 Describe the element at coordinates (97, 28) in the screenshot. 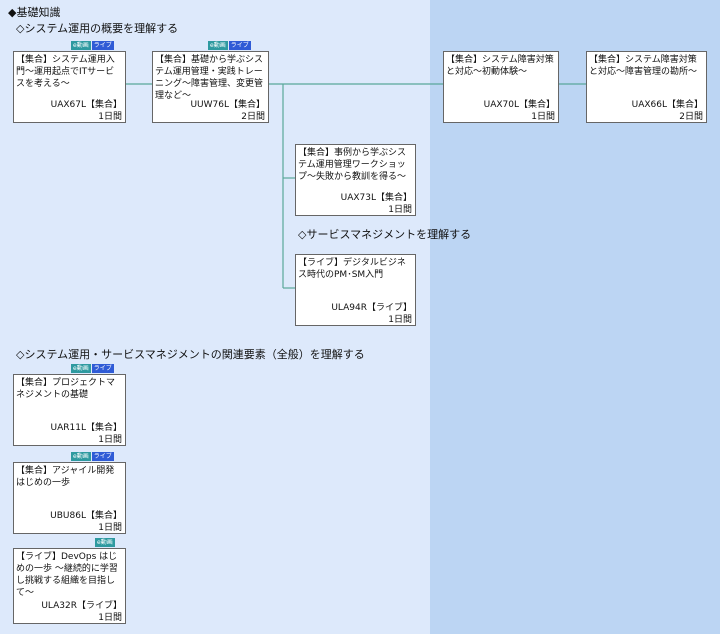

I see `heading-overview: ◇システム運用の概要を理解する` at that location.